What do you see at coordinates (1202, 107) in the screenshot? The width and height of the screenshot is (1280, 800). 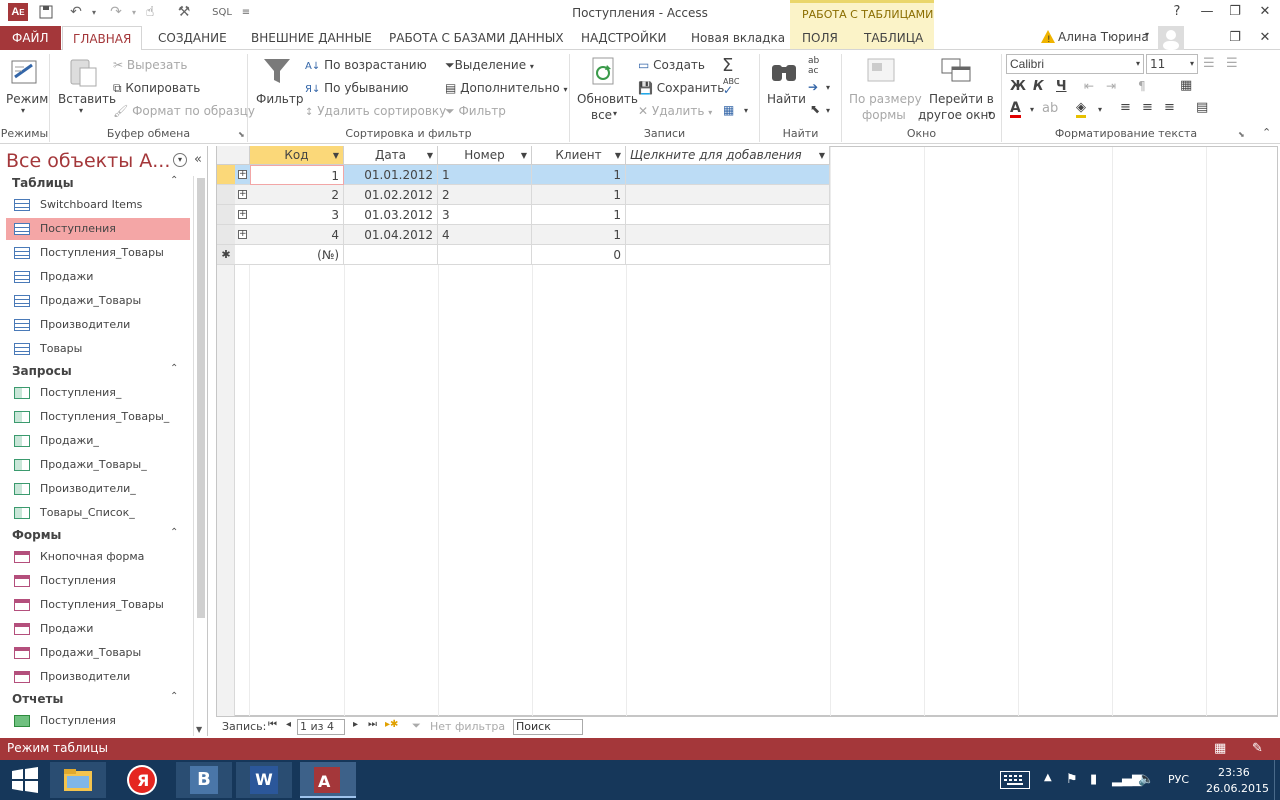 I see `alternate-row-color-icon: ▤` at bounding box center [1202, 107].